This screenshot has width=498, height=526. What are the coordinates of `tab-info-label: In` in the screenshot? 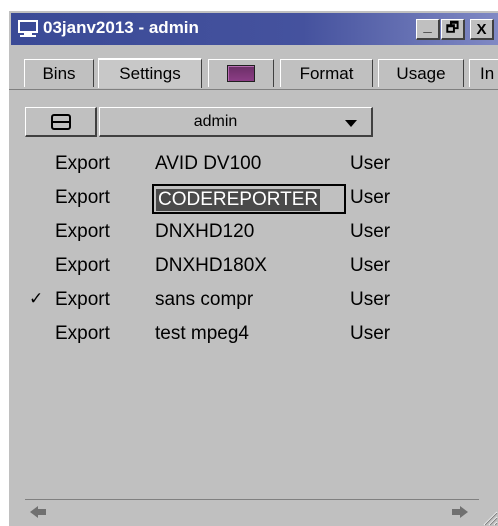 It's located at (487, 73).